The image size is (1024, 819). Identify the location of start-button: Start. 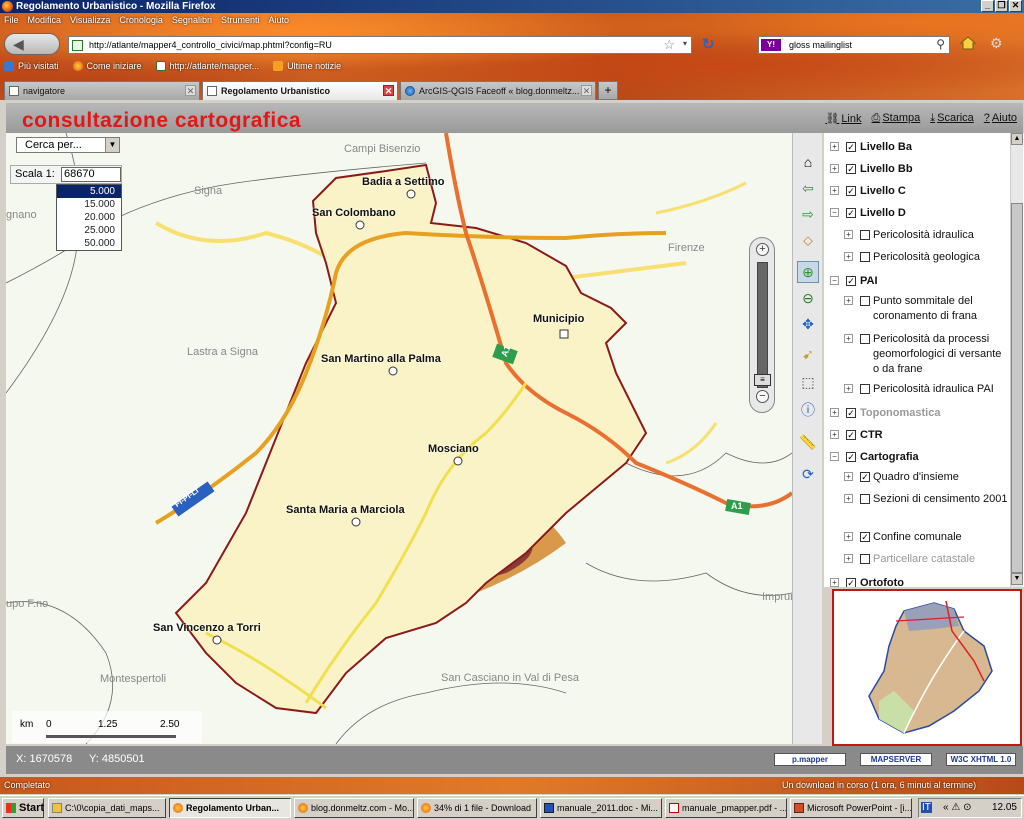
(23, 808).